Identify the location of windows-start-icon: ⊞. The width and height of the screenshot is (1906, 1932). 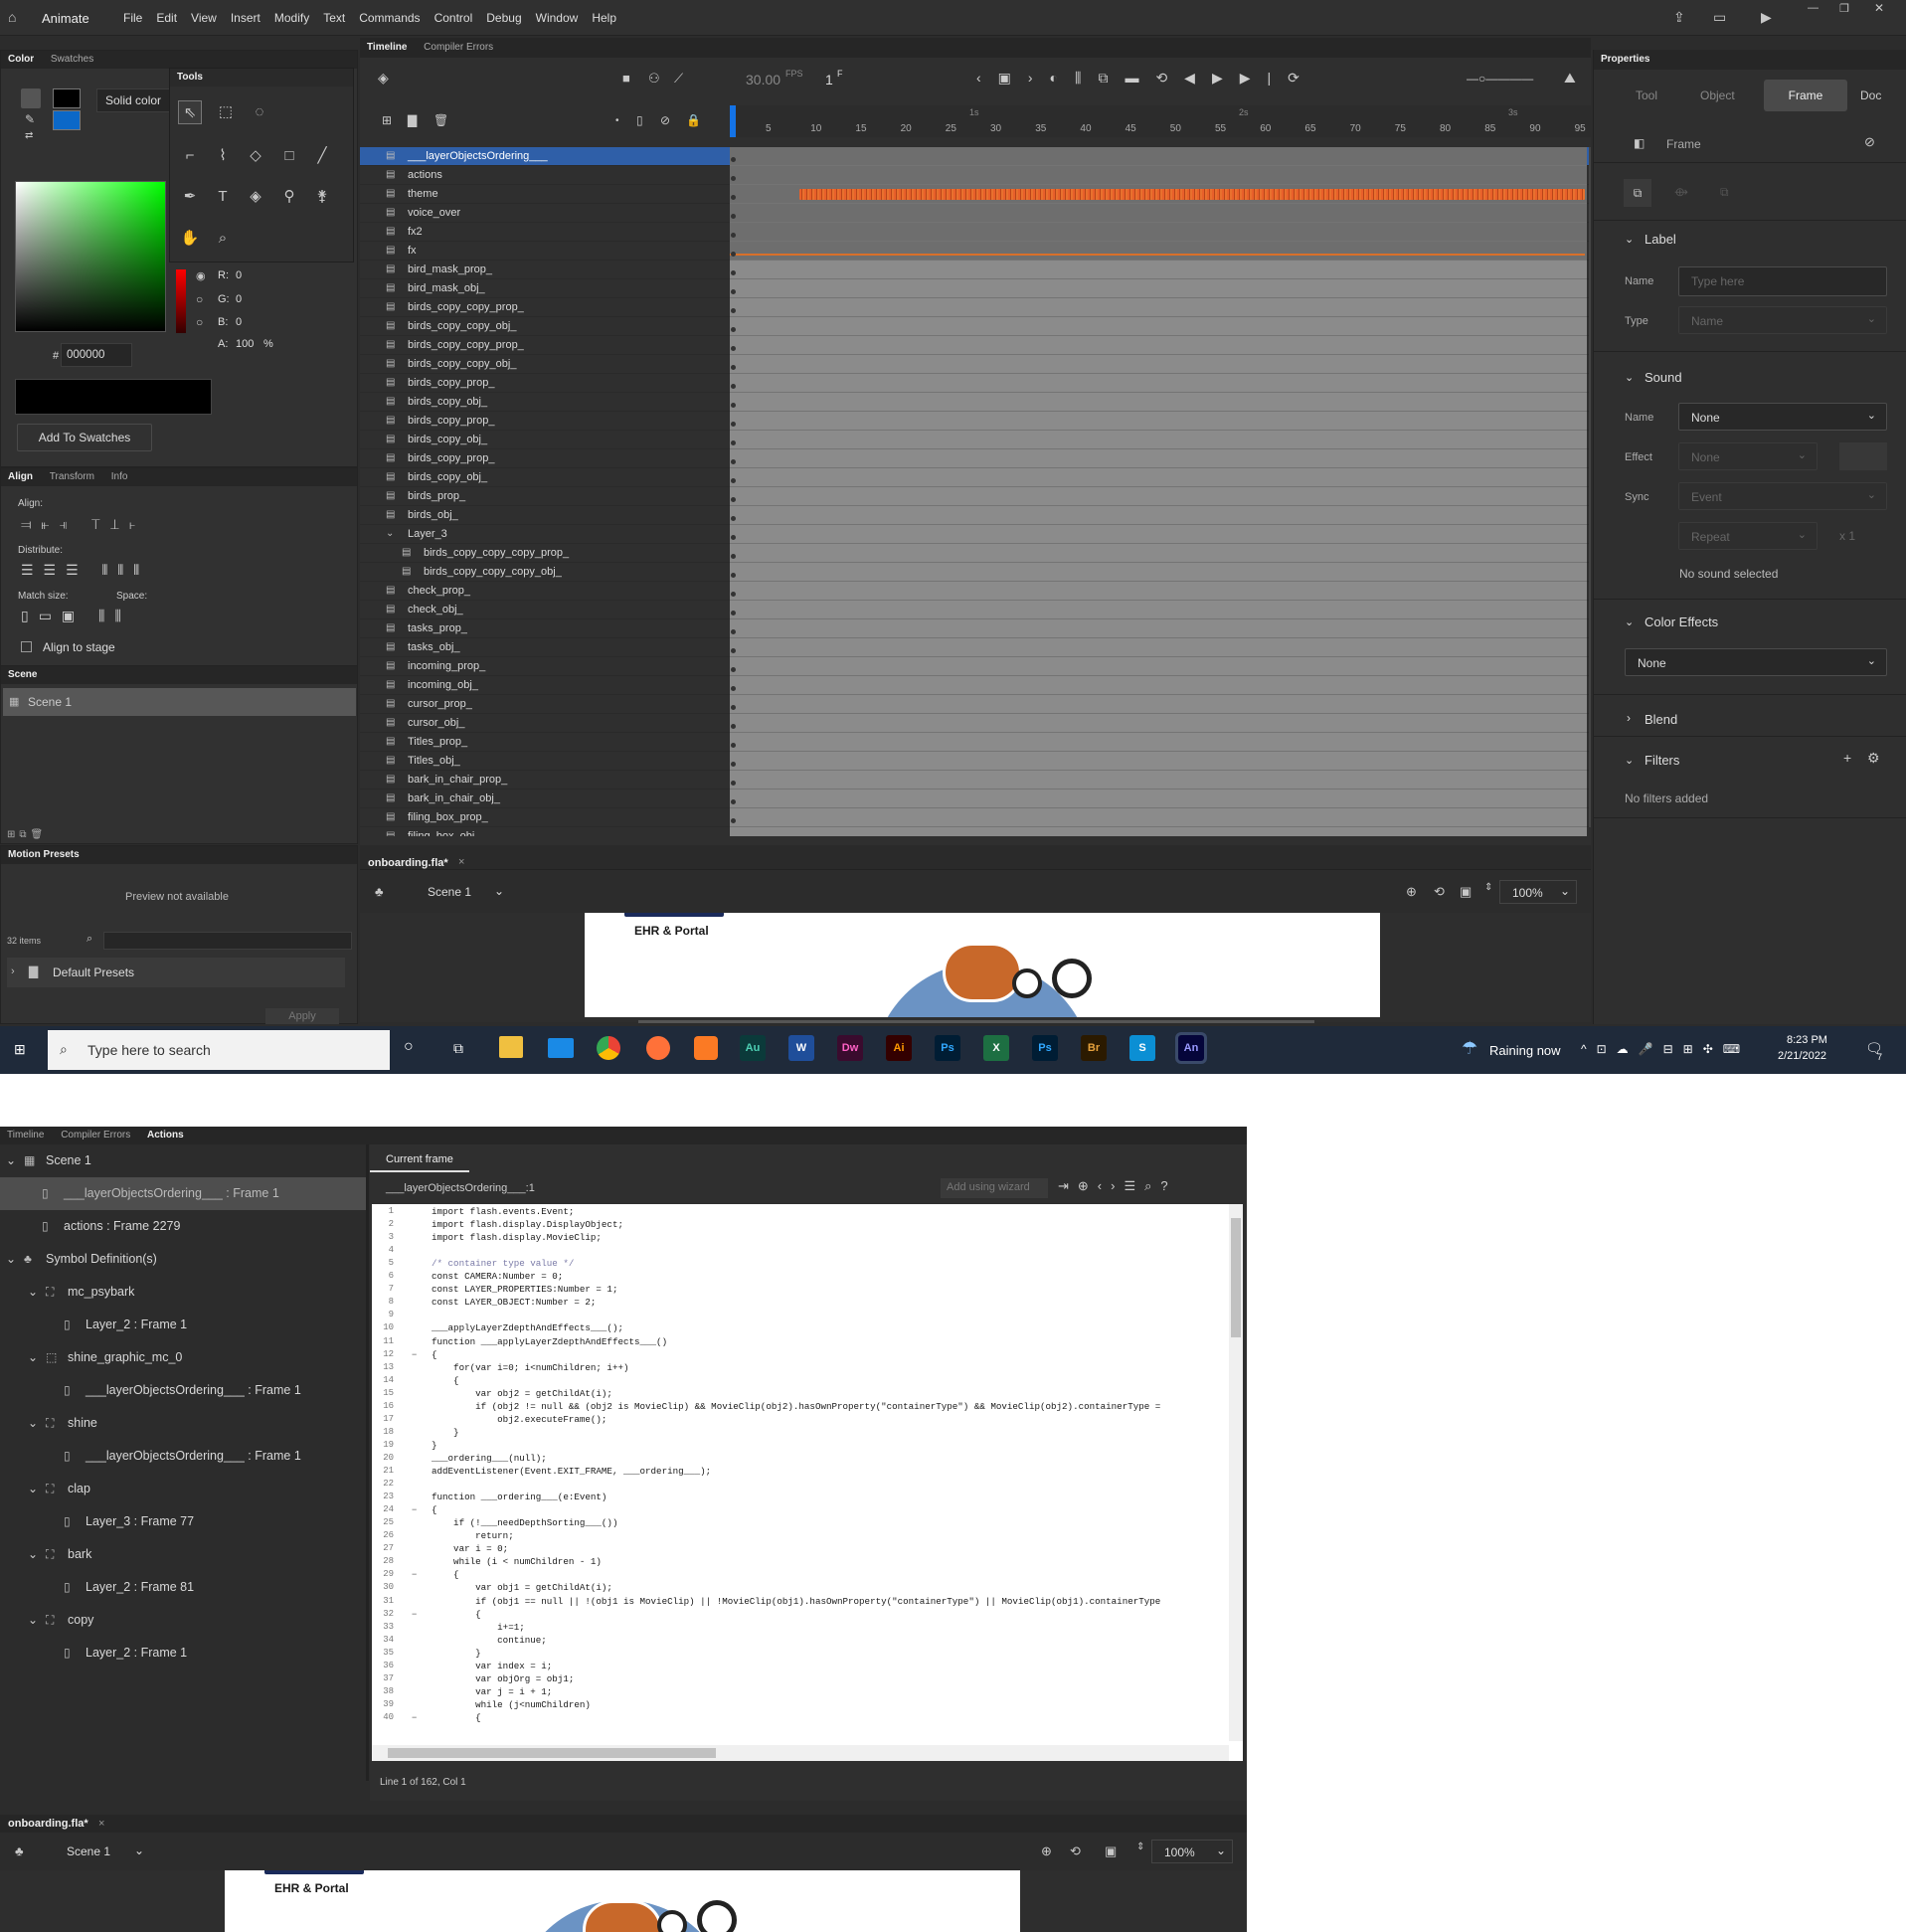
(20, 1049).